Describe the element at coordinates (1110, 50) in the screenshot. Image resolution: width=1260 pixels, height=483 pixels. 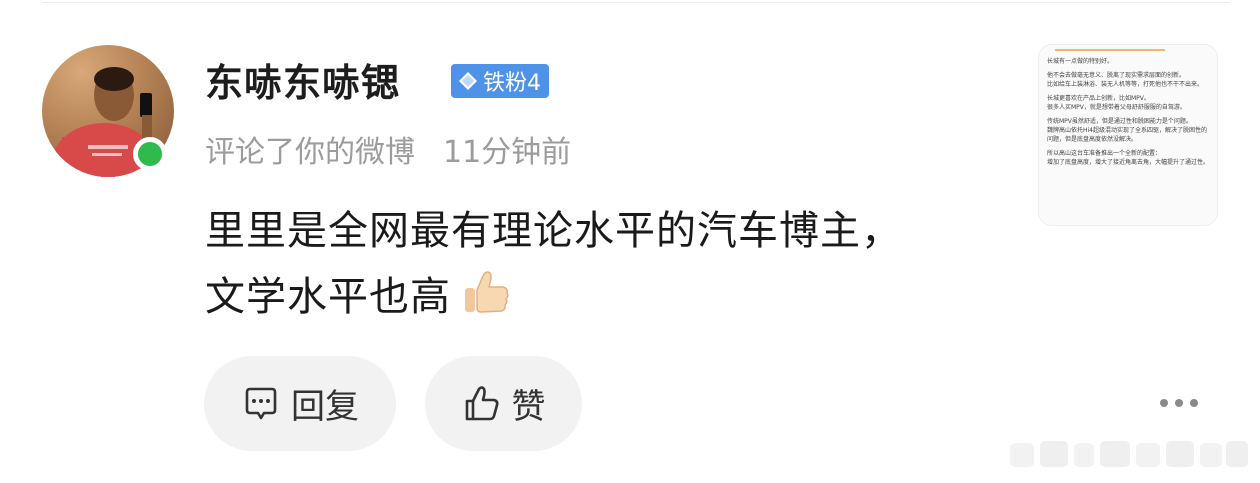
I see `thumbnail-accent-bar` at that location.